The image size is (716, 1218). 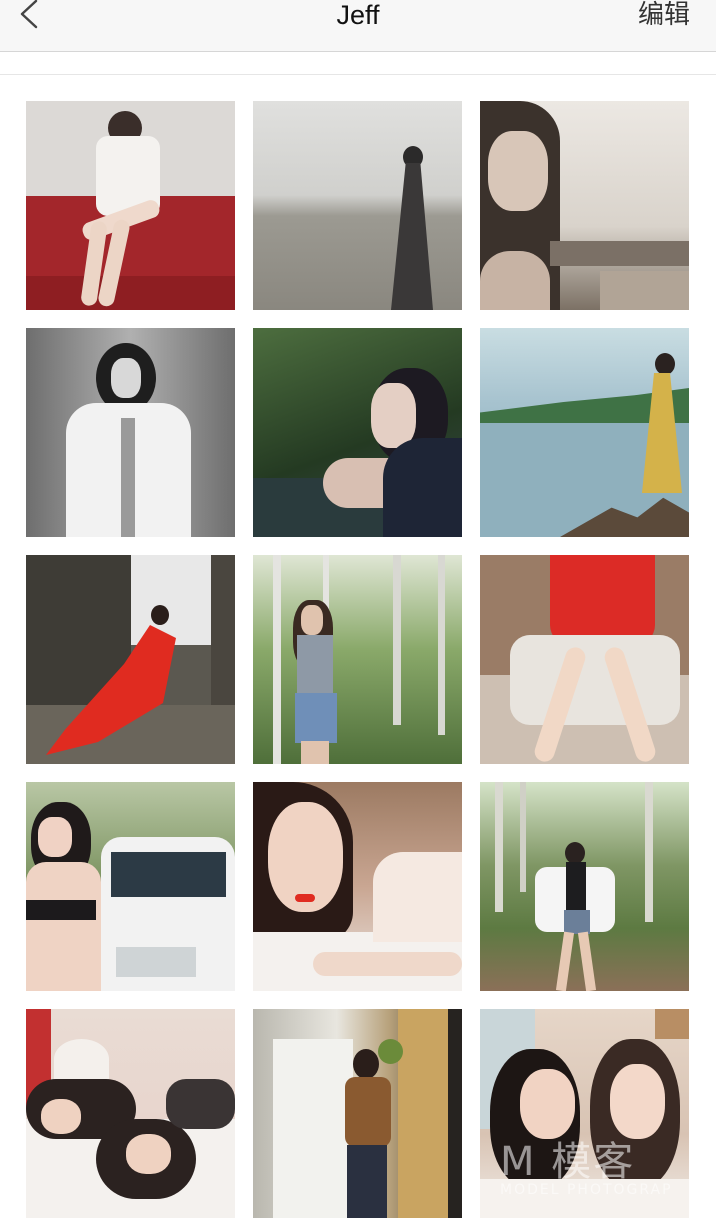 What do you see at coordinates (358, 15) in the screenshot?
I see `page-title: Jeff` at bounding box center [358, 15].